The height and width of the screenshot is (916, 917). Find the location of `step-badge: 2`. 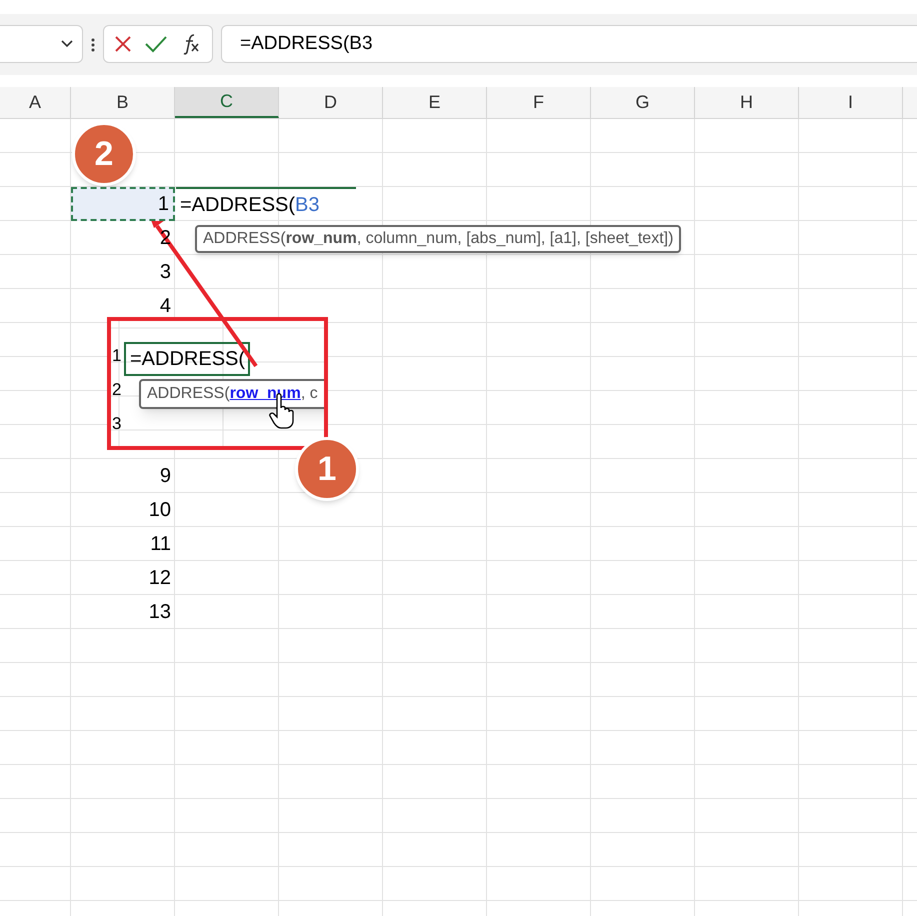

step-badge: 2 is located at coordinates (104, 154).